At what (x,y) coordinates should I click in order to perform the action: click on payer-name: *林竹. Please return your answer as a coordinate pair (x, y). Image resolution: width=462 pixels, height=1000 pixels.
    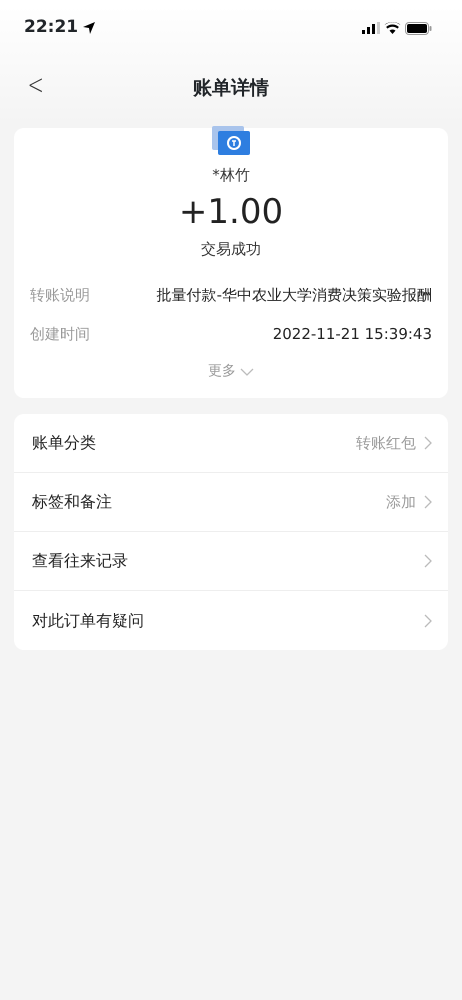
    Looking at the image, I should click on (231, 175).